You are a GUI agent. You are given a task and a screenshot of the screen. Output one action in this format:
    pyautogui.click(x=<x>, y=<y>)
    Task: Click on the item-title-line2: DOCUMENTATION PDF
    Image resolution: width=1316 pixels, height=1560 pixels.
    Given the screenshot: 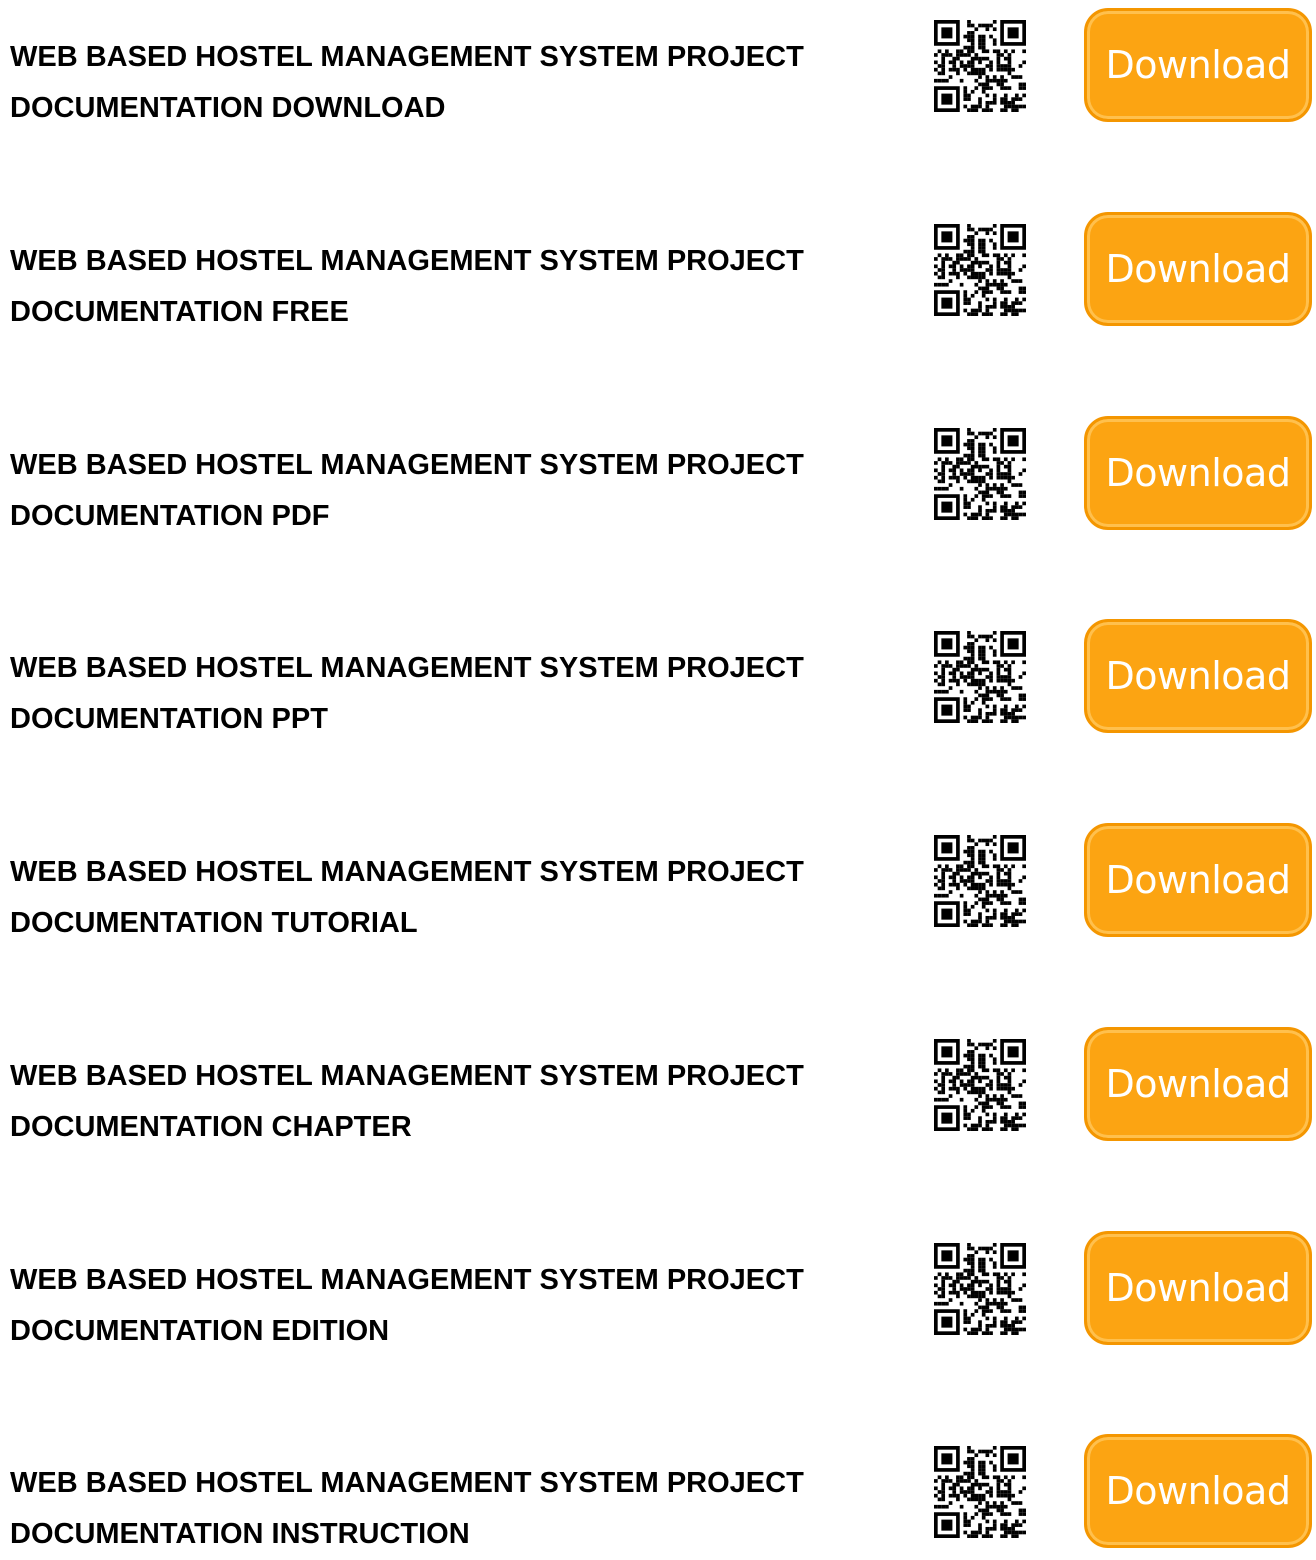 What is the action you would take?
    pyautogui.click(x=170, y=516)
    